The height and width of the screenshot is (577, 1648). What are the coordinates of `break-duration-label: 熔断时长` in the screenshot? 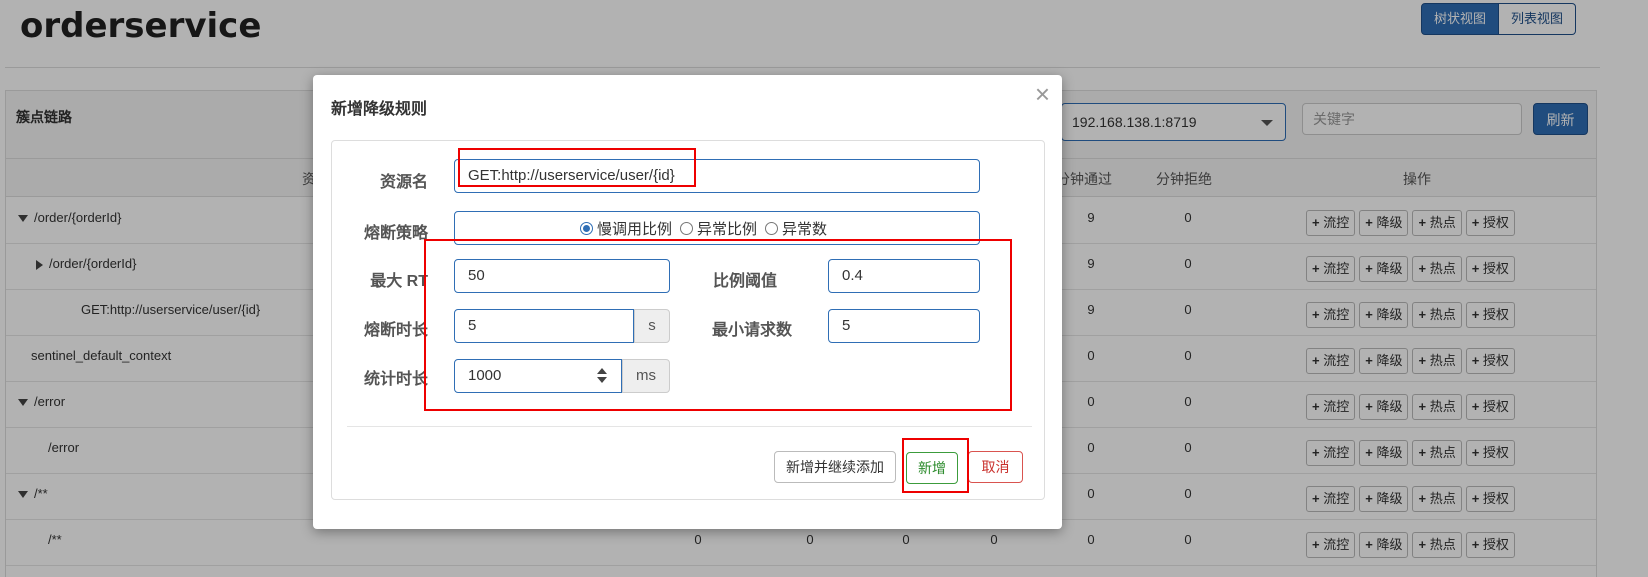 It's located at (395, 330).